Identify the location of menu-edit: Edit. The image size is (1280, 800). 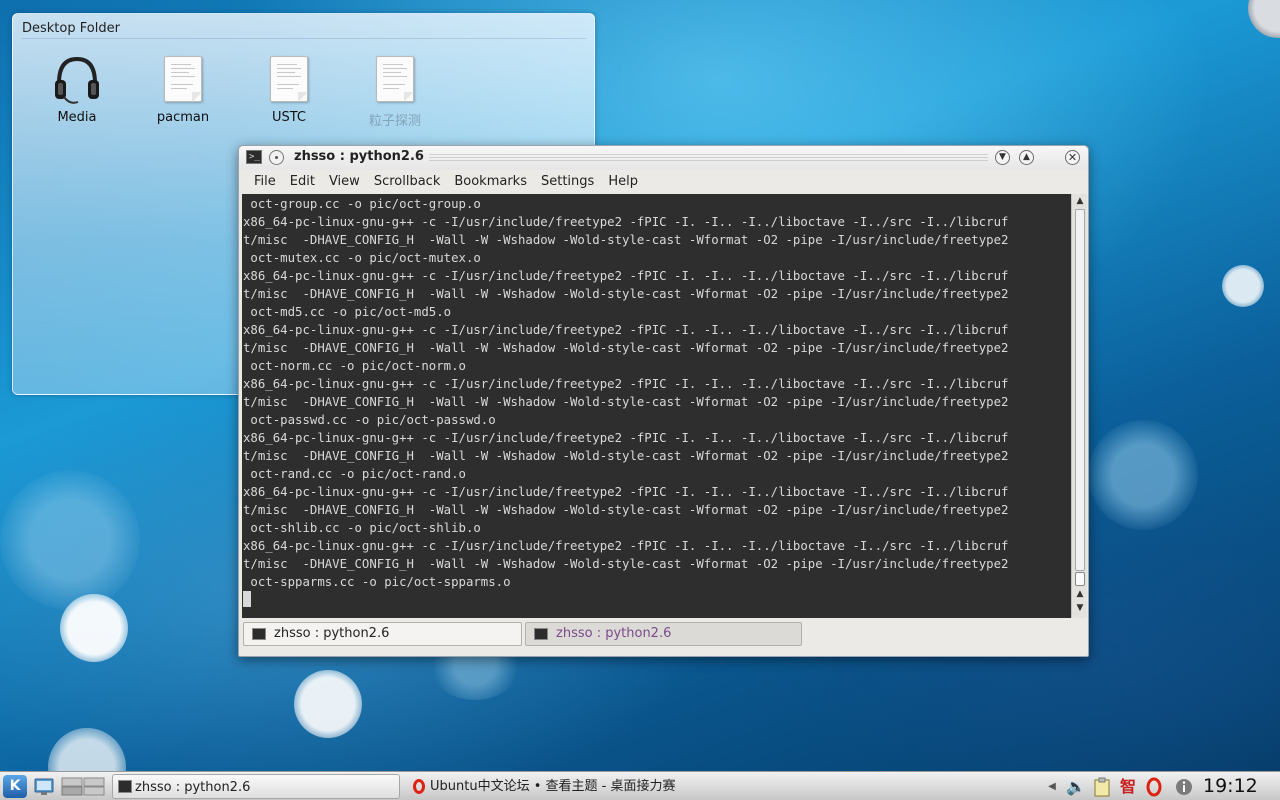
(302, 182).